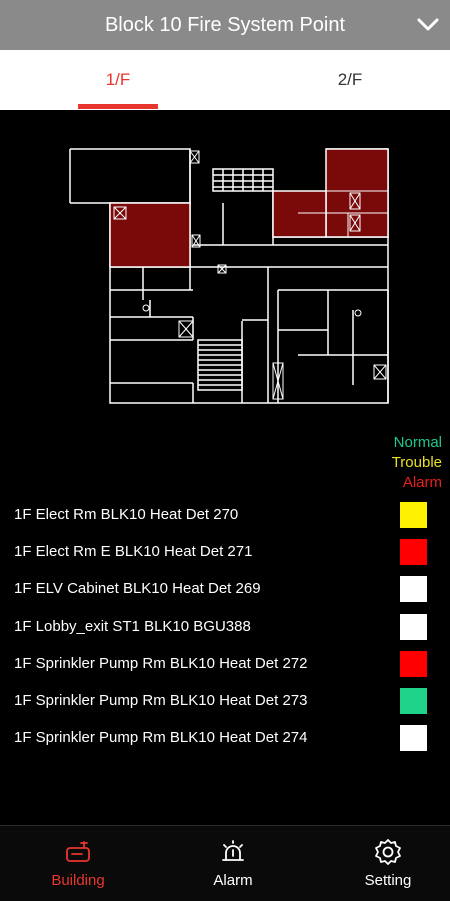 This screenshot has width=450, height=901. What do you see at coordinates (78, 880) in the screenshot?
I see `nav-label: Building` at bounding box center [78, 880].